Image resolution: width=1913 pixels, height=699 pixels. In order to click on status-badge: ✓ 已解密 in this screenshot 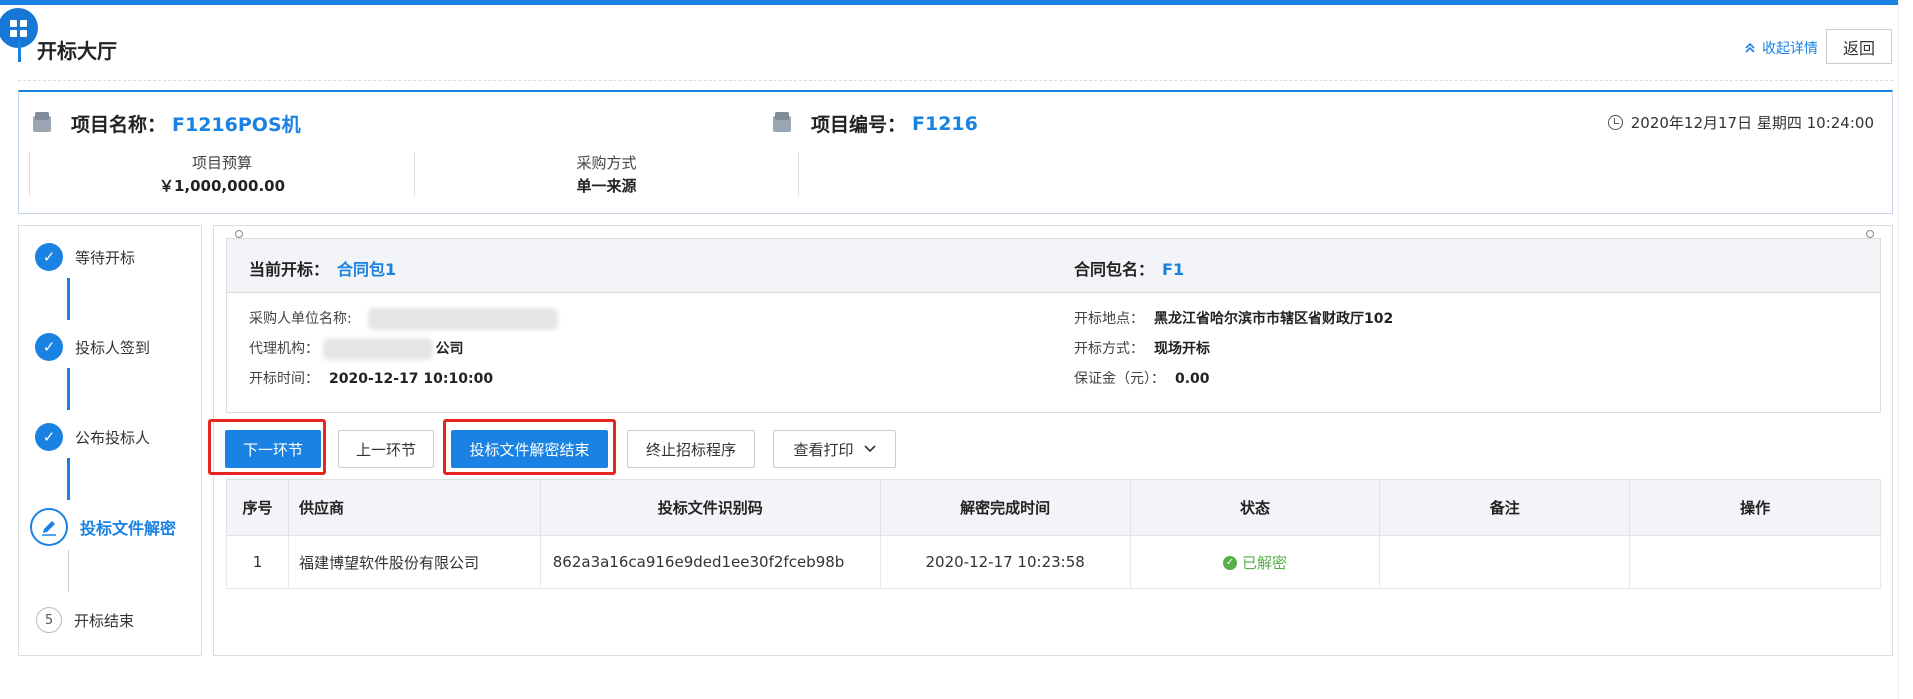, I will do `click(1254, 562)`.